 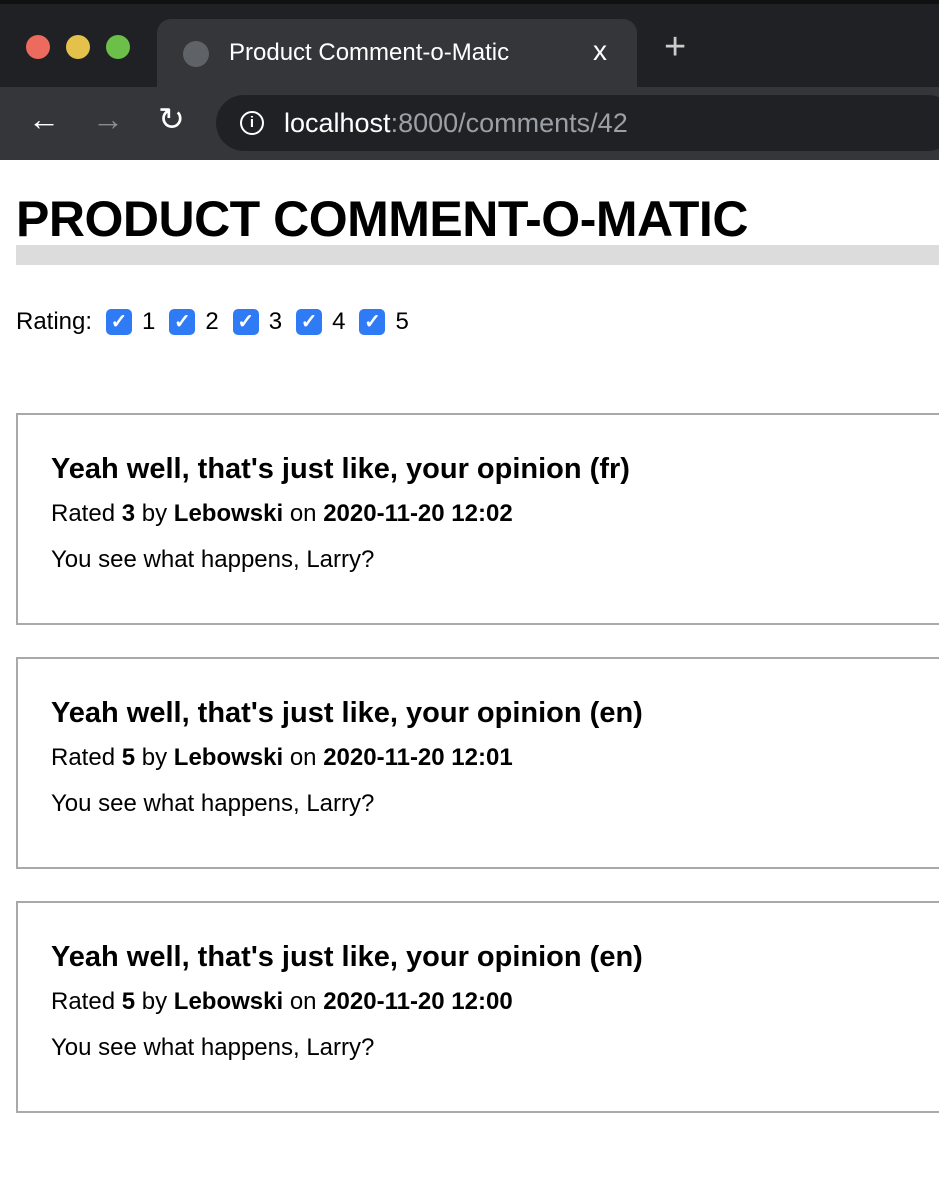 What do you see at coordinates (509, 123) in the screenshot?
I see `url-path: :8000/comments/42` at bounding box center [509, 123].